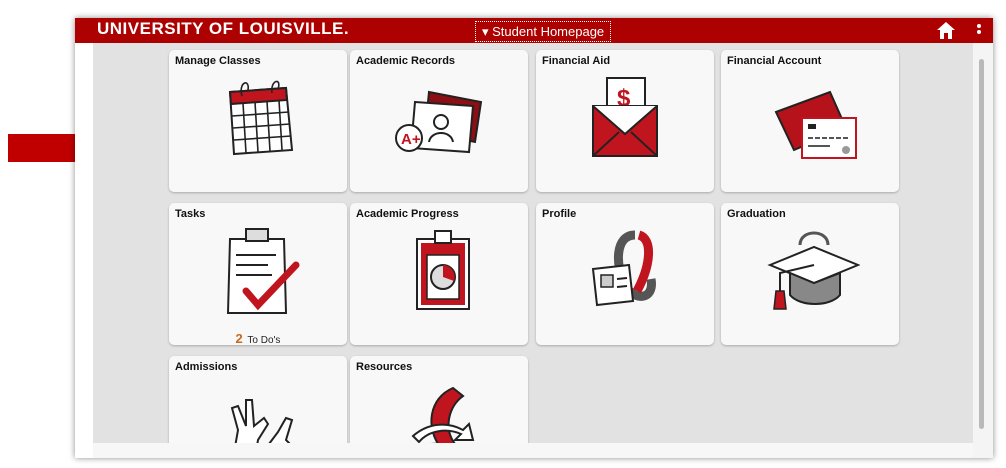 This screenshot has height=468, width=1006. I want to click on todo-summary: 2 To Do's, so click(258, 338).